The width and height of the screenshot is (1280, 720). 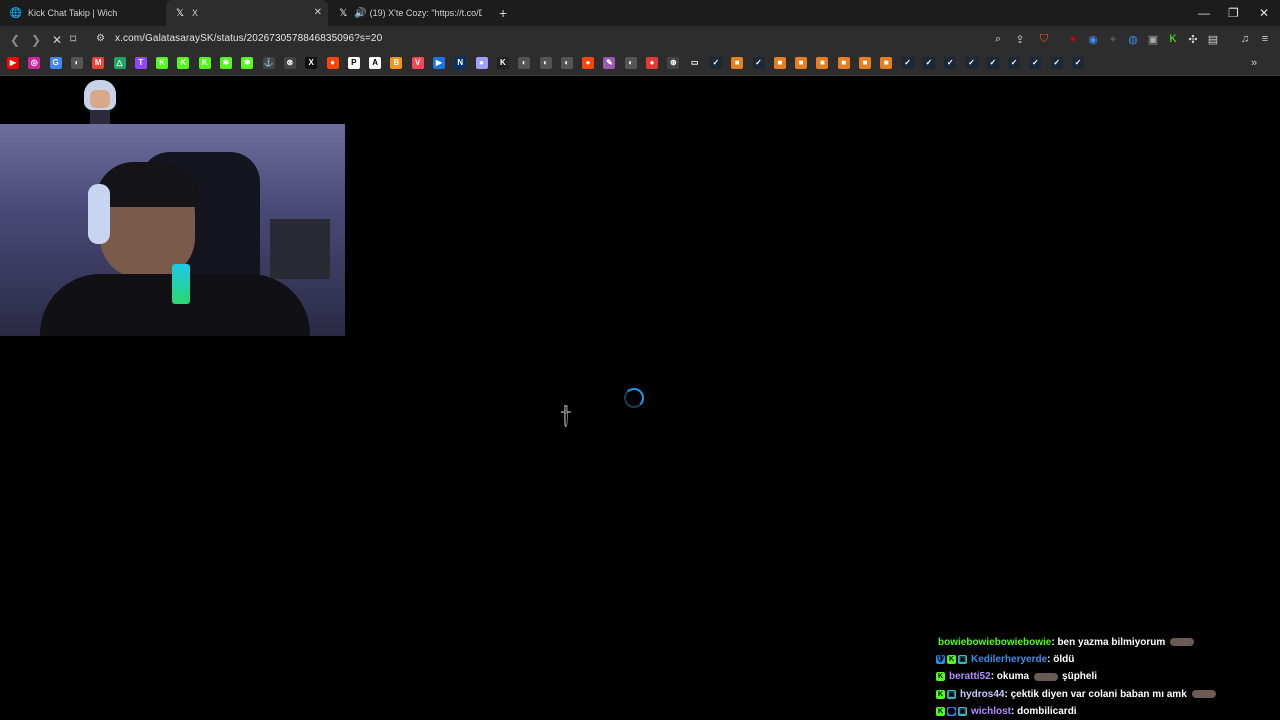 I want to click on minimize-button: —, so click(x=1204, y=13).